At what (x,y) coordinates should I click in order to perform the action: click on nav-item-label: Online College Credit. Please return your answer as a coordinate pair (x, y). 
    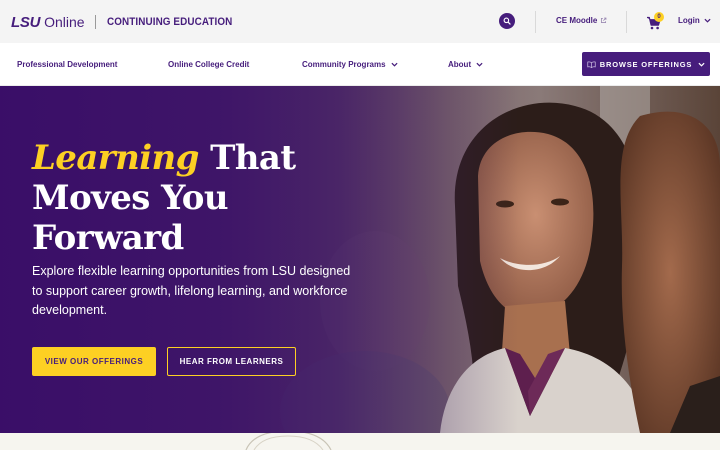
    Looking at the image, I should click on (209, 64).